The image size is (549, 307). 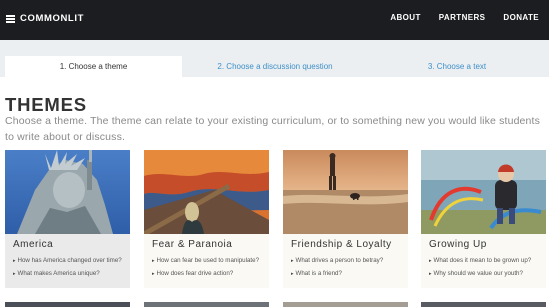 What do you see at coordinates (483, 192) in the screenshot?
I see `child-on-playground-image` at bounding box center [483, 192].